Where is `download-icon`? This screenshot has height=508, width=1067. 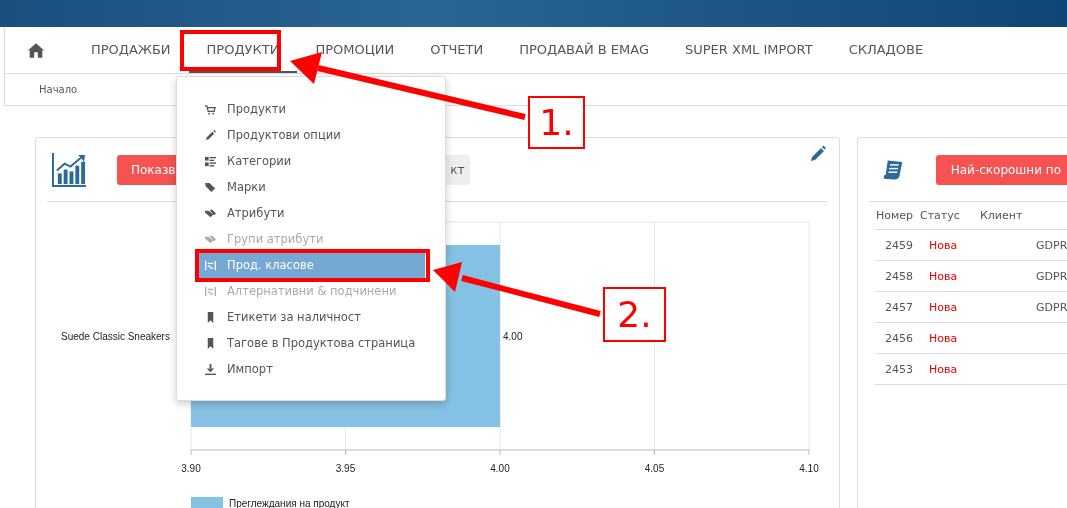
download-icon is located at coordinates (210, 369).